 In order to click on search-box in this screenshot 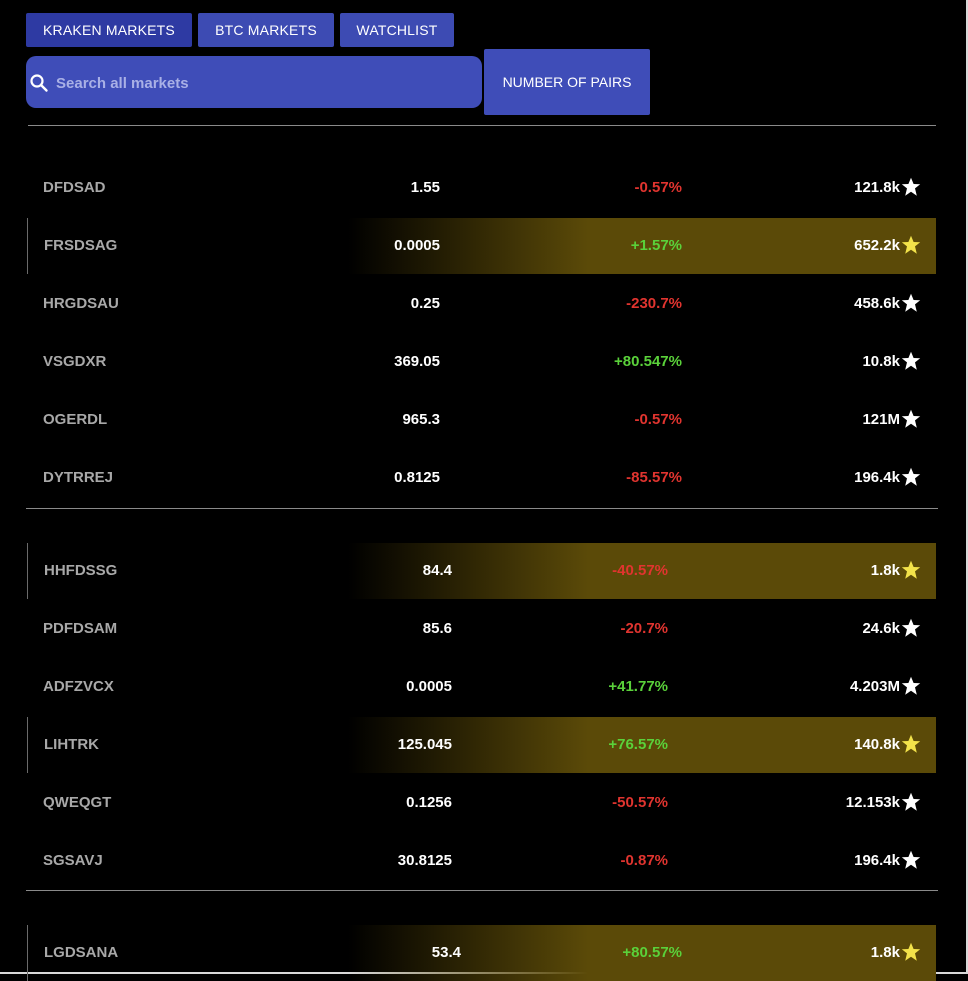, I will do `click(254, 82)`.